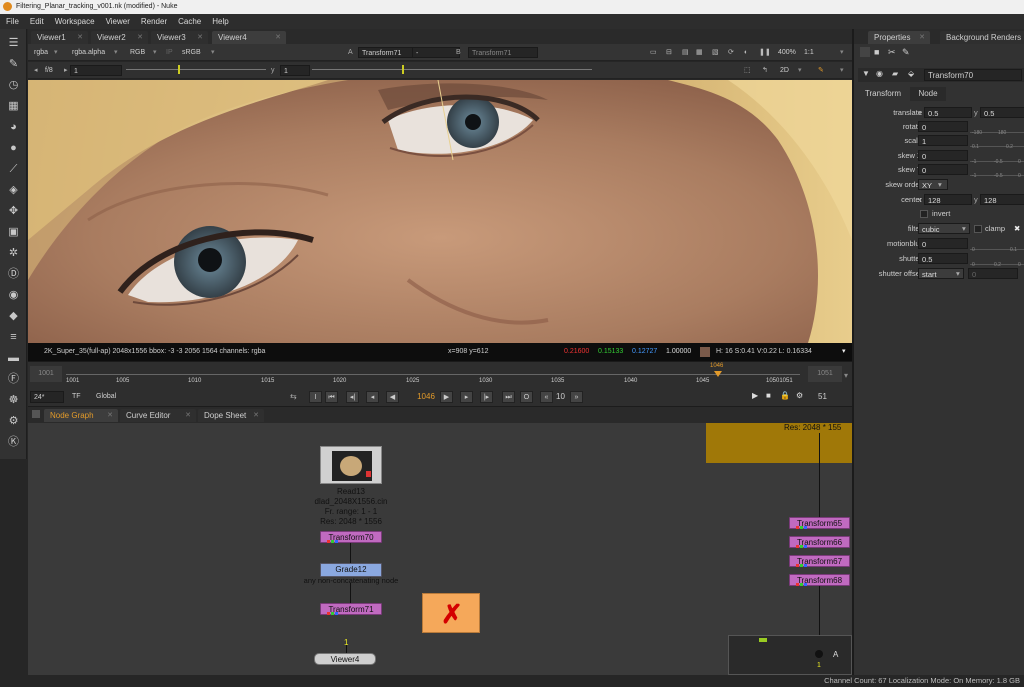  Describe the element at coordinates (653, 52) in the screenshot. I see `roi-icon: ▭` at that location.